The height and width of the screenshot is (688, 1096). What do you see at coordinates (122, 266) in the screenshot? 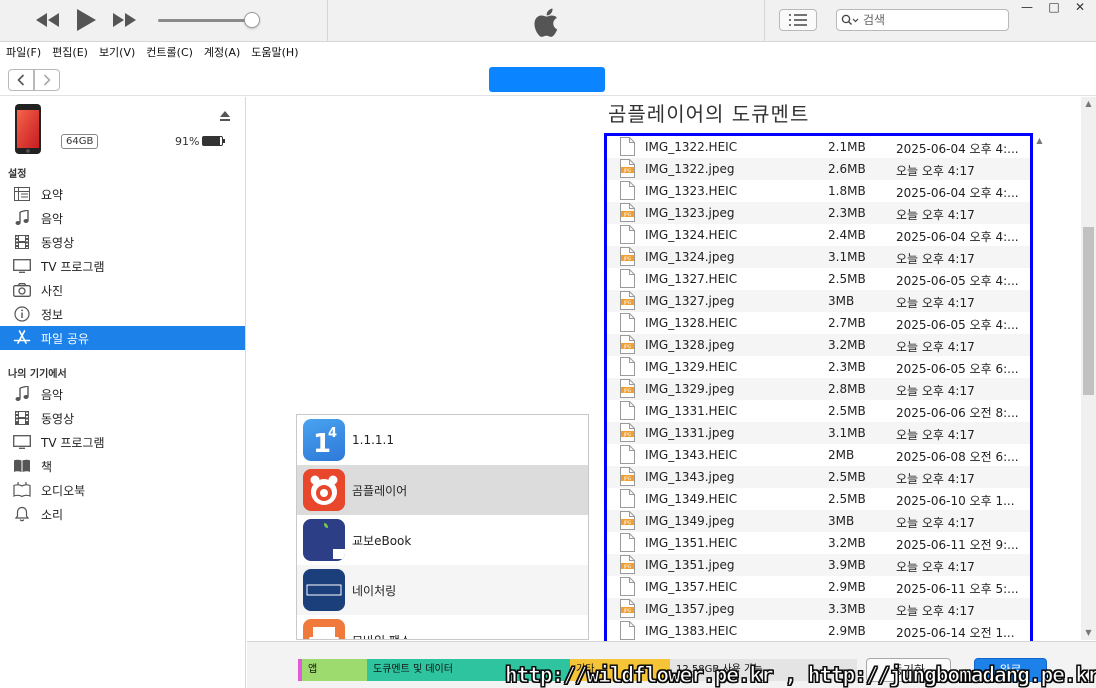
I see `sidebar-item-tv-shows: TV 프로그램` at bounding box center [122, 266].